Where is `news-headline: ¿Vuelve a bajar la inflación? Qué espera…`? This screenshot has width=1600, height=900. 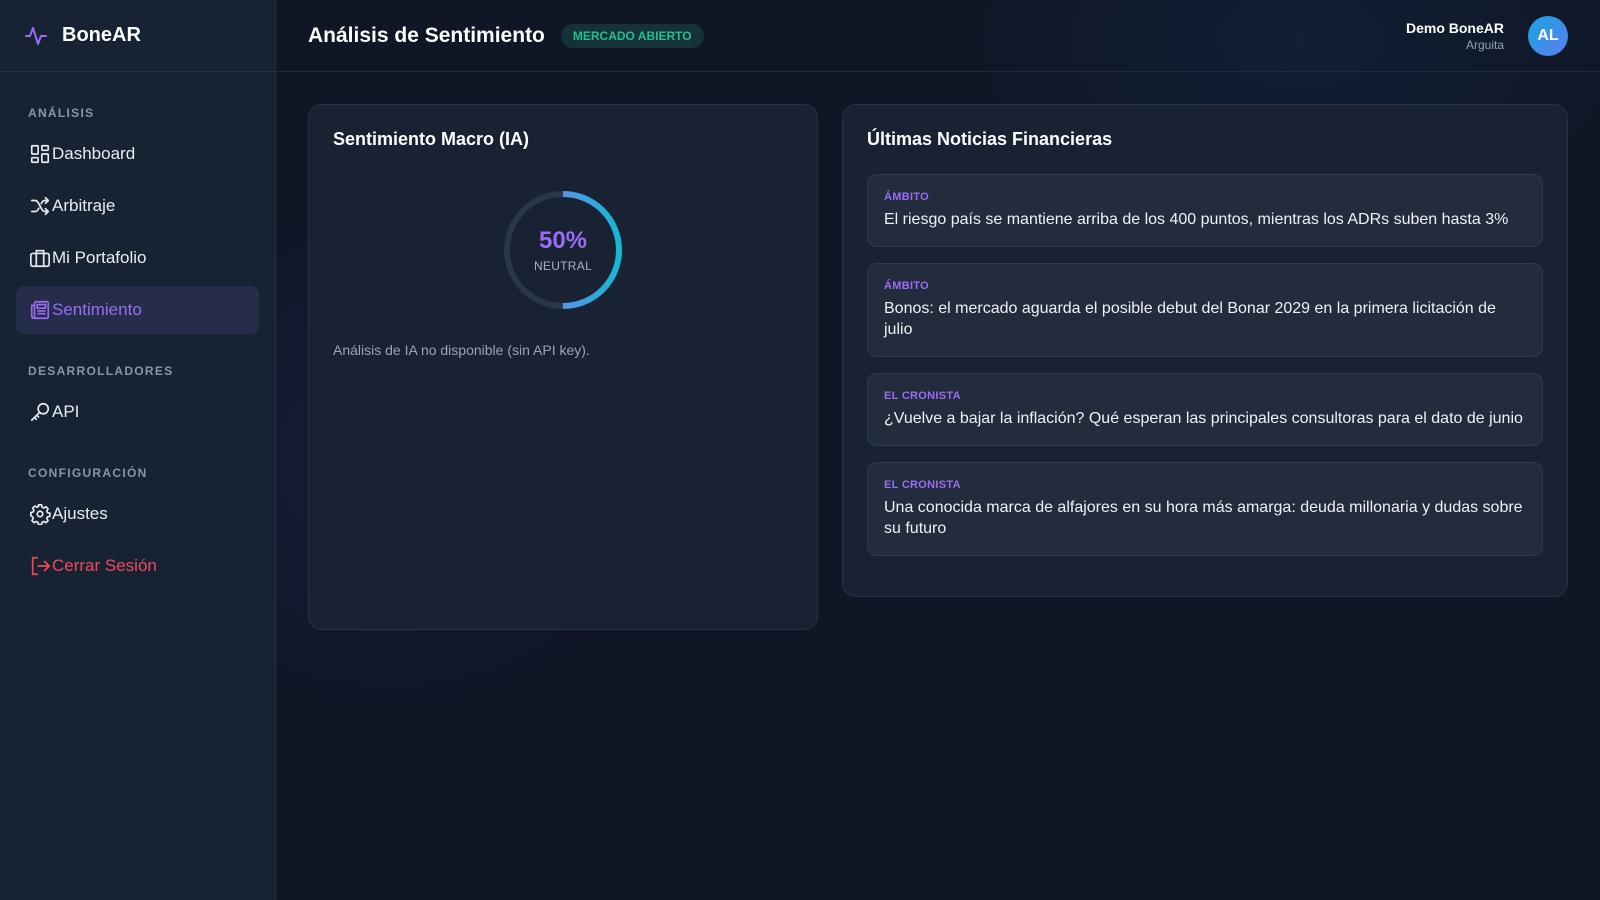 news-headline: ¿Vuelve a bajar la inflación? Qué espera… is located at coordinates (1203, 418).